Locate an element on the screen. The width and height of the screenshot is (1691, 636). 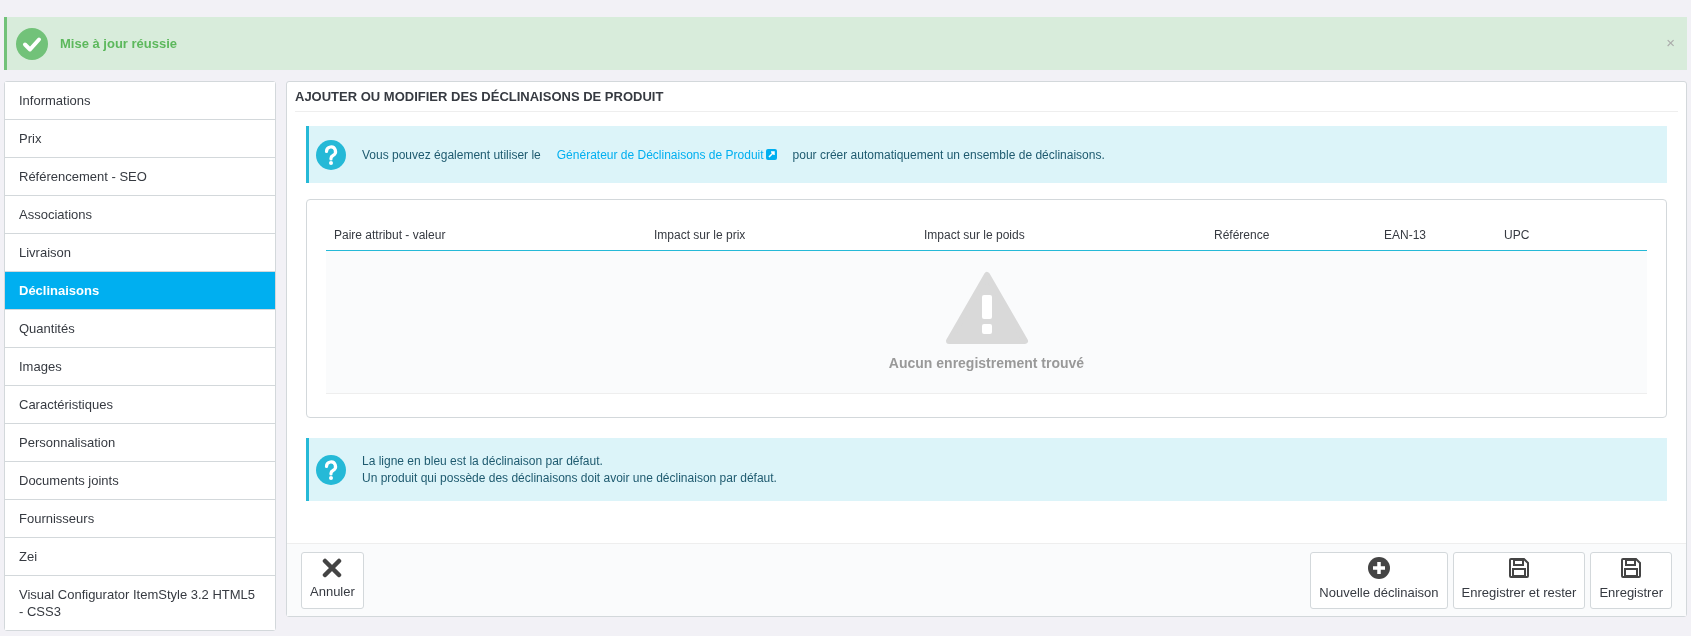
info-text: Vous pouvez également utiliser le is located at coordinates (451, 155).